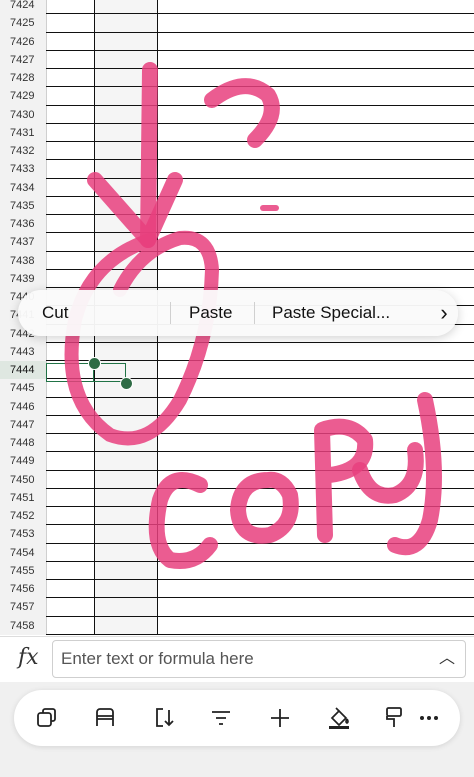  I want to click on format-painter-icon, so click(394, 718).